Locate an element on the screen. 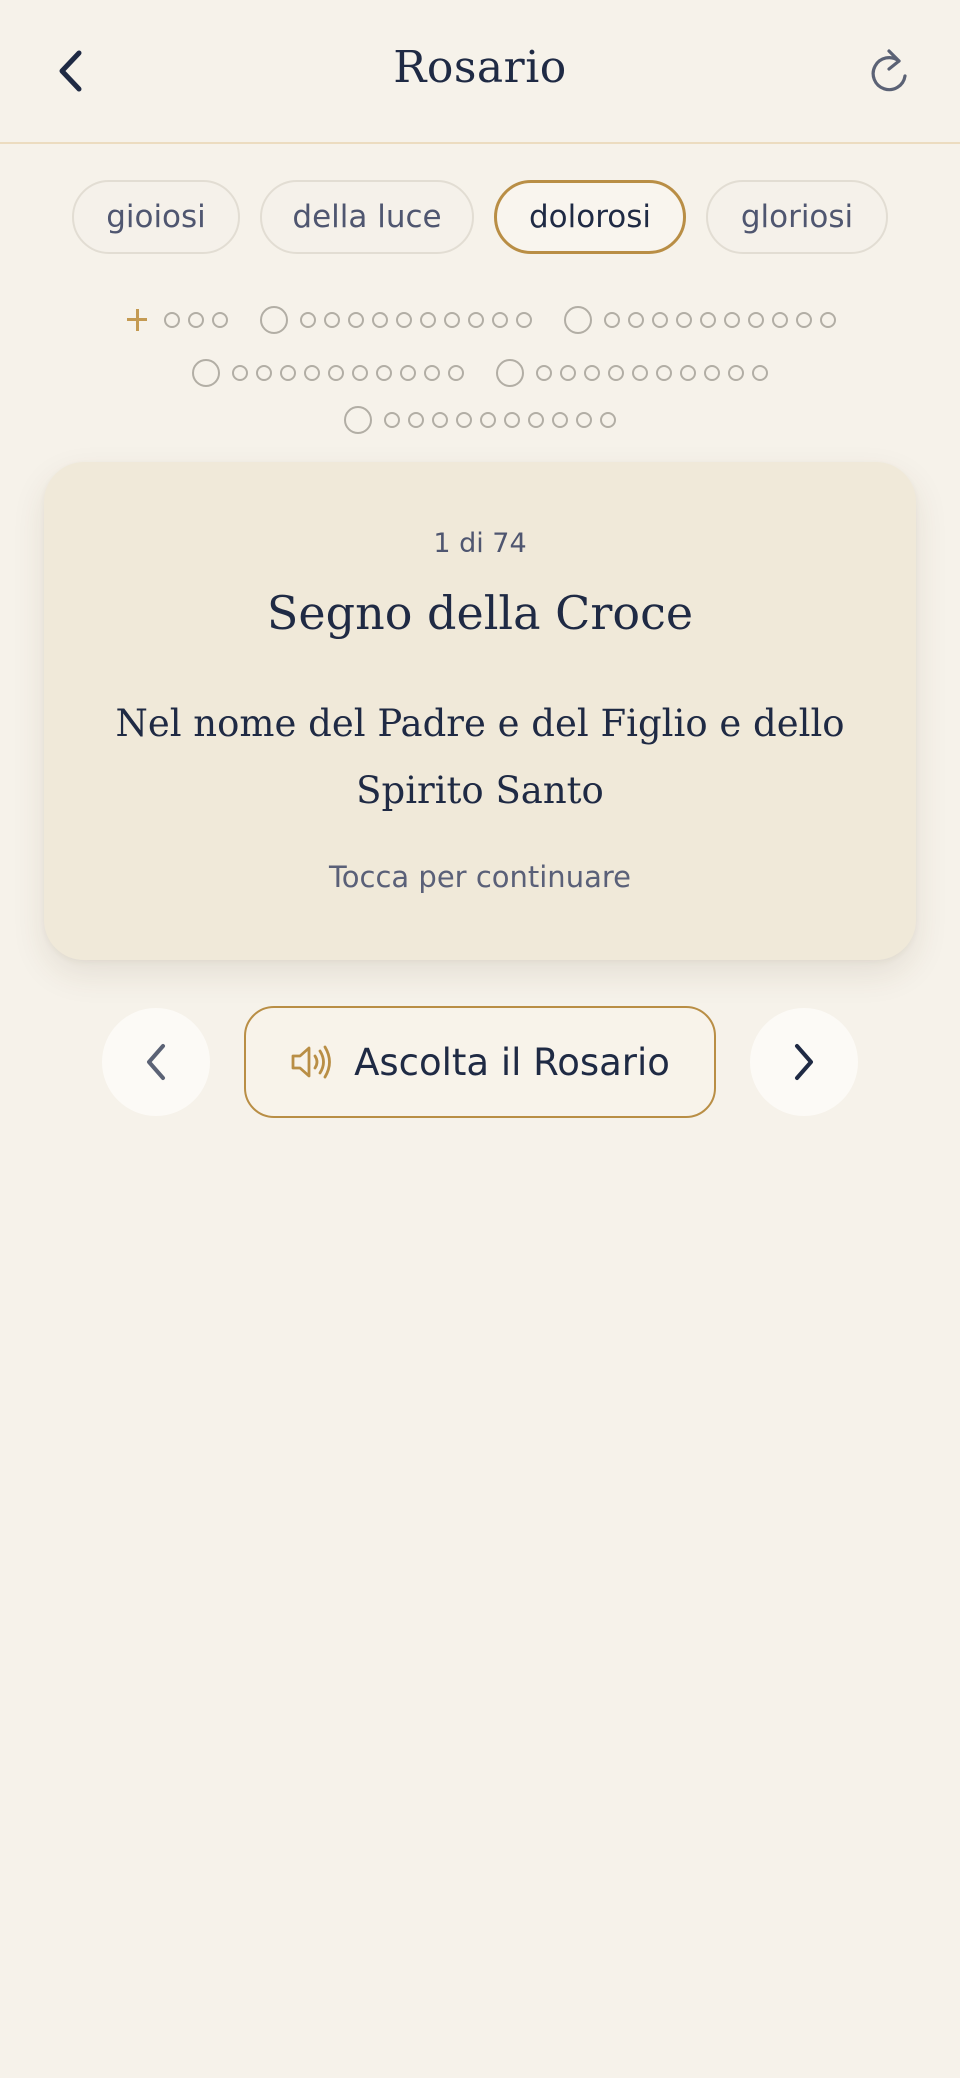 The height and width of the screenshot is (2078, 960). tab-della-luce: della luce is located at coordinates (367, 217).